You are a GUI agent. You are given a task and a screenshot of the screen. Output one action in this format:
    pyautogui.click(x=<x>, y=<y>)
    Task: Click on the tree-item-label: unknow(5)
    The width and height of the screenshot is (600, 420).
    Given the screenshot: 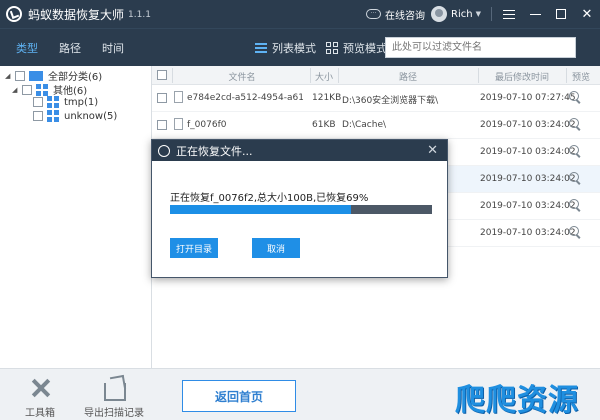 What is the action you would take?
    pyautogui.click(x=91, y=116)
    